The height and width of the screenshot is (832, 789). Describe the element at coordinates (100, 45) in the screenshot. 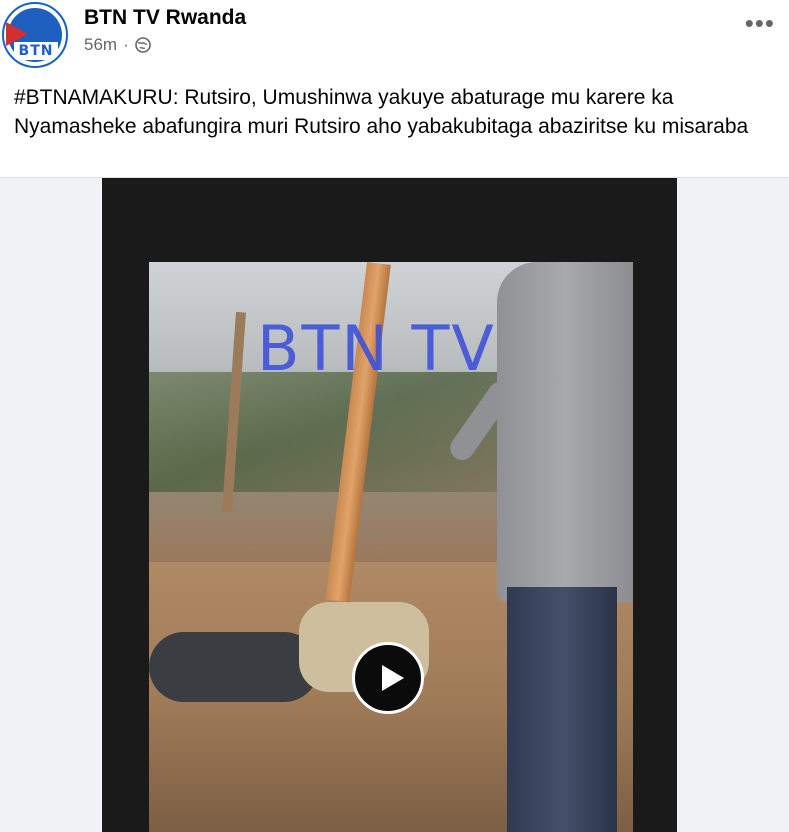

I see `post-time: 56m` at that location.